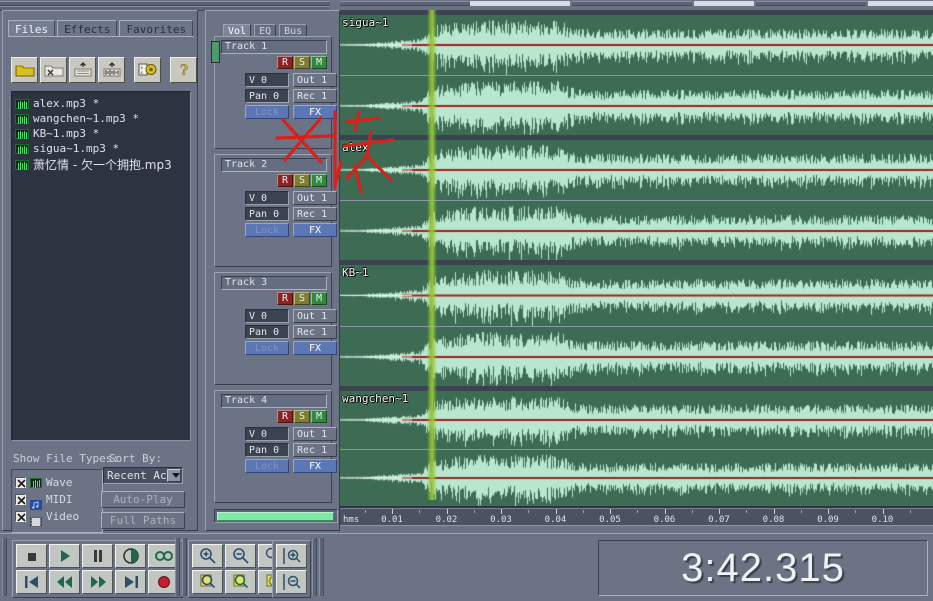 The height and width of the screenshot is (601, 933). I want to click on list-item: alex.mp3 *, so click(101, 103).